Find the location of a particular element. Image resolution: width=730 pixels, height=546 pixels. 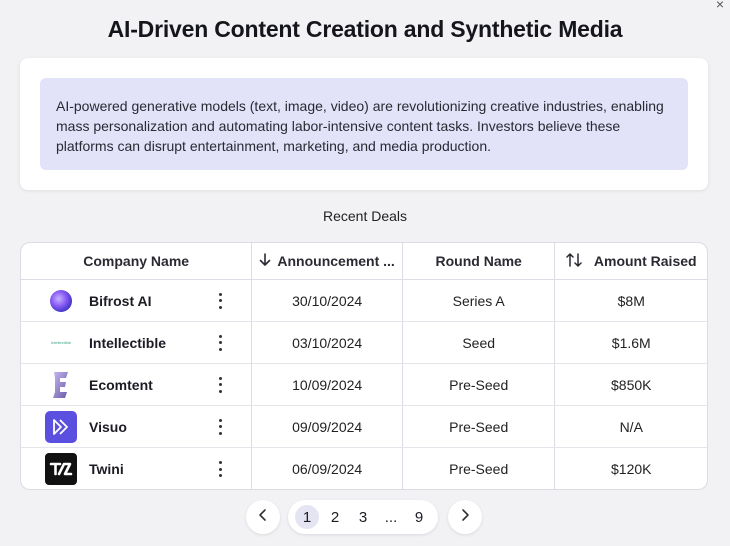

page-button-2: 2 is located at coordinates (335, 517).